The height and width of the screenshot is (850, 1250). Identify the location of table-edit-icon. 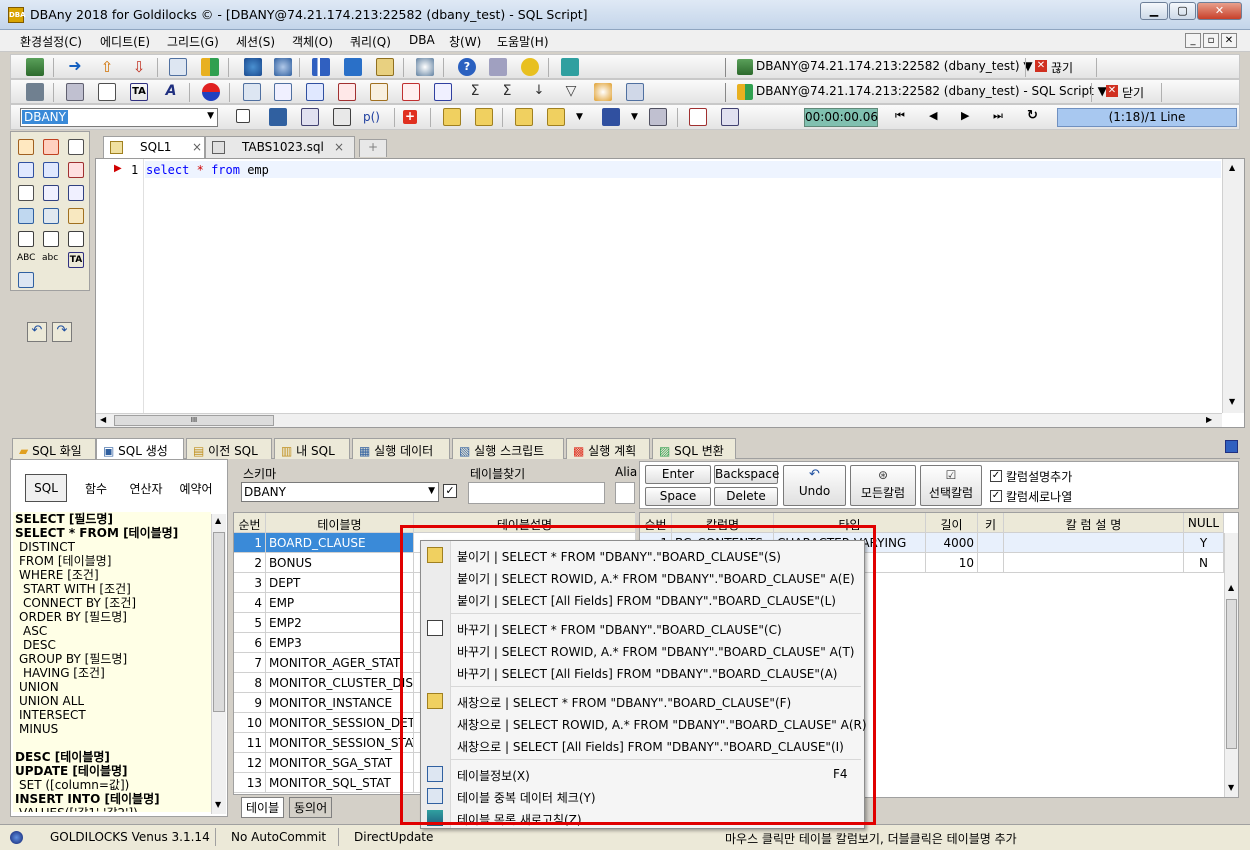
(283, 92).